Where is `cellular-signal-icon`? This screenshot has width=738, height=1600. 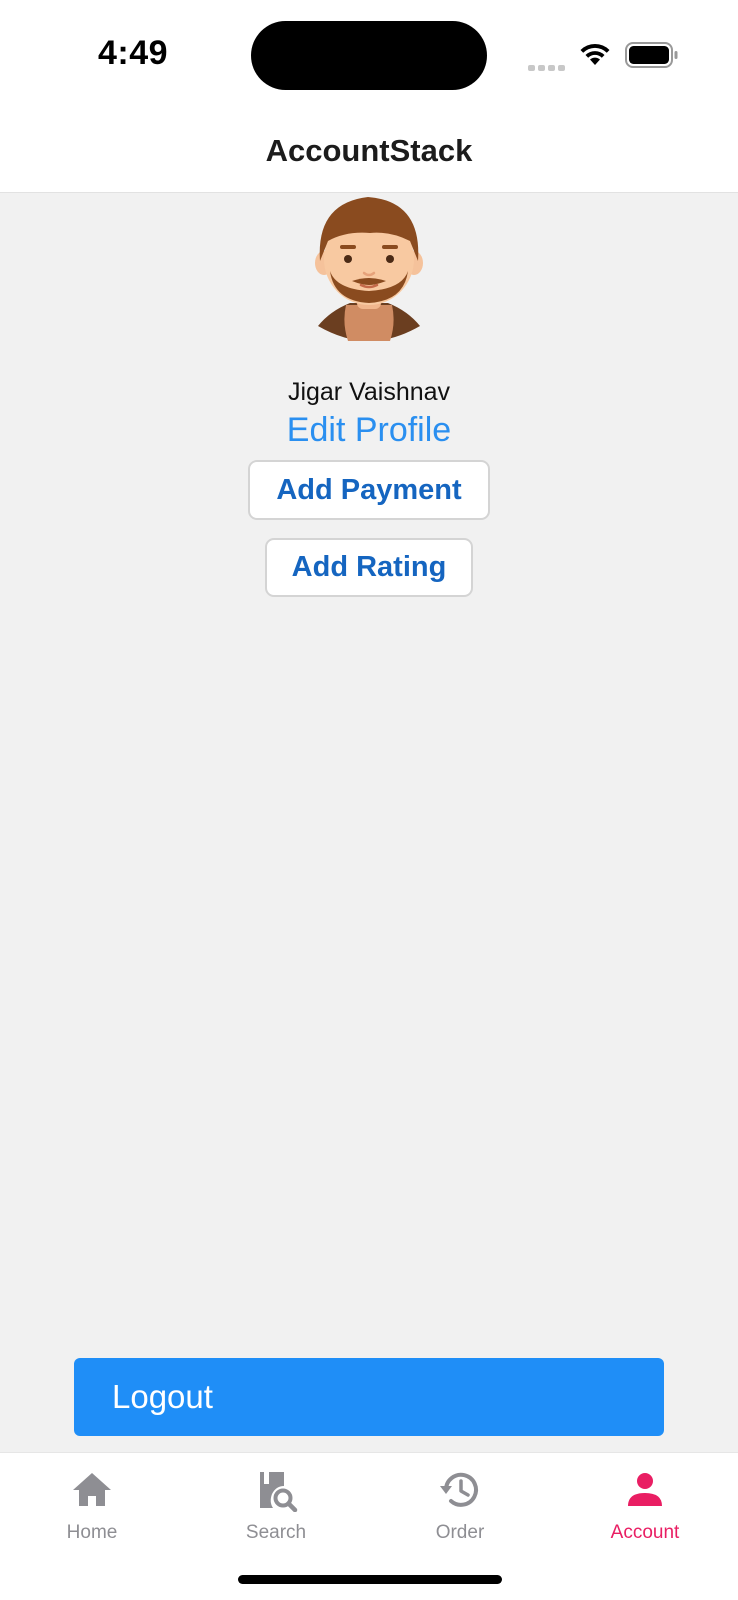
cellular-signal-icon is located at coordinates (548, 67).